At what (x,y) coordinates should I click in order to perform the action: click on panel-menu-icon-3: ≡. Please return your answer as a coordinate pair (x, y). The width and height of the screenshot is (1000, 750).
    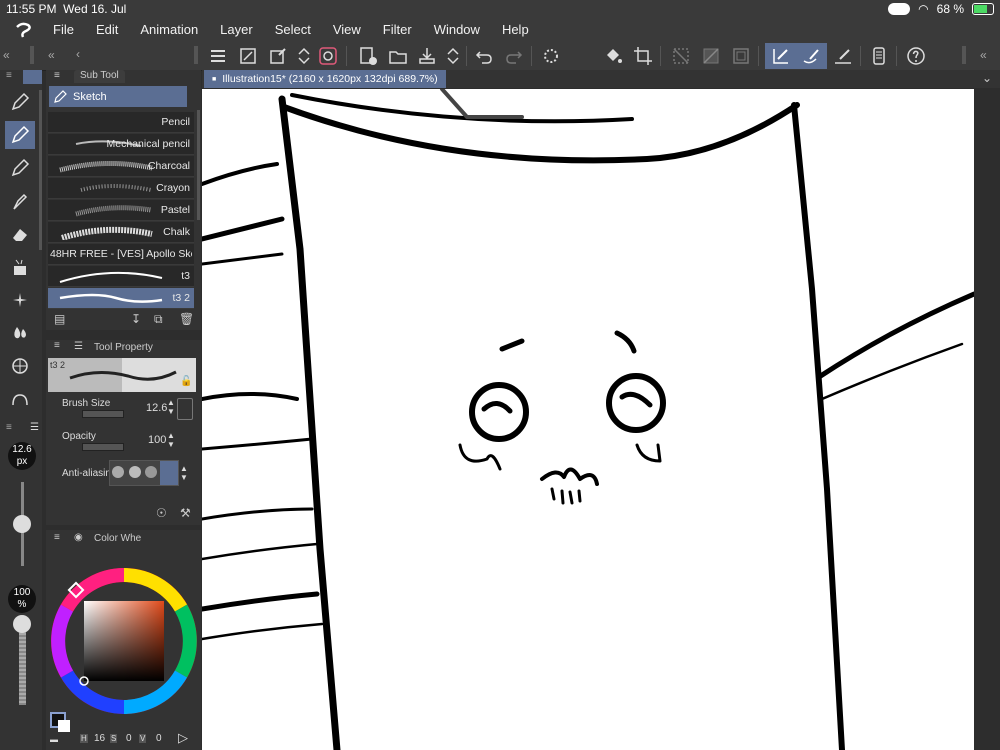
    Looking at the image, I should click on (57, 345).